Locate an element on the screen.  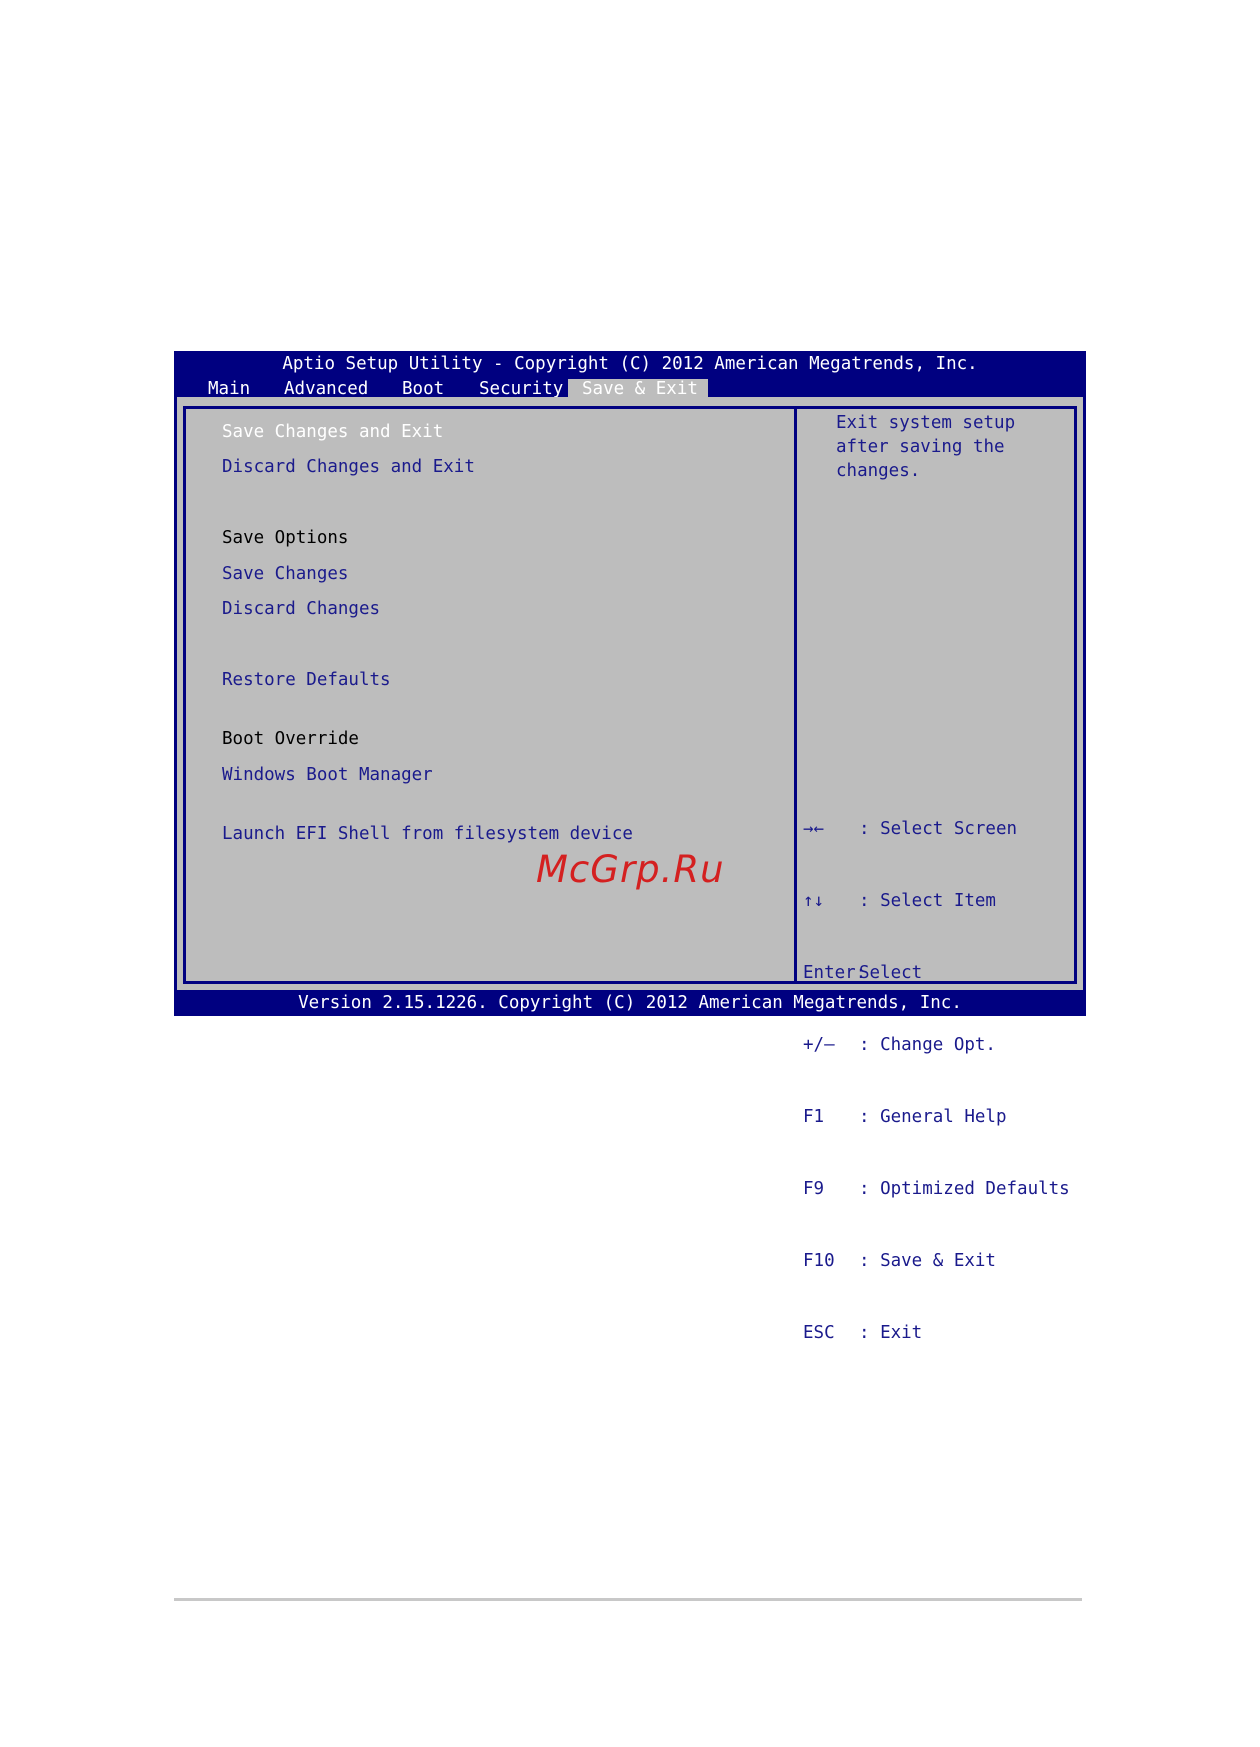
menu-item-discard-changes-and-exit: Discard Changes and Exit is located at coordinates (348, 467).